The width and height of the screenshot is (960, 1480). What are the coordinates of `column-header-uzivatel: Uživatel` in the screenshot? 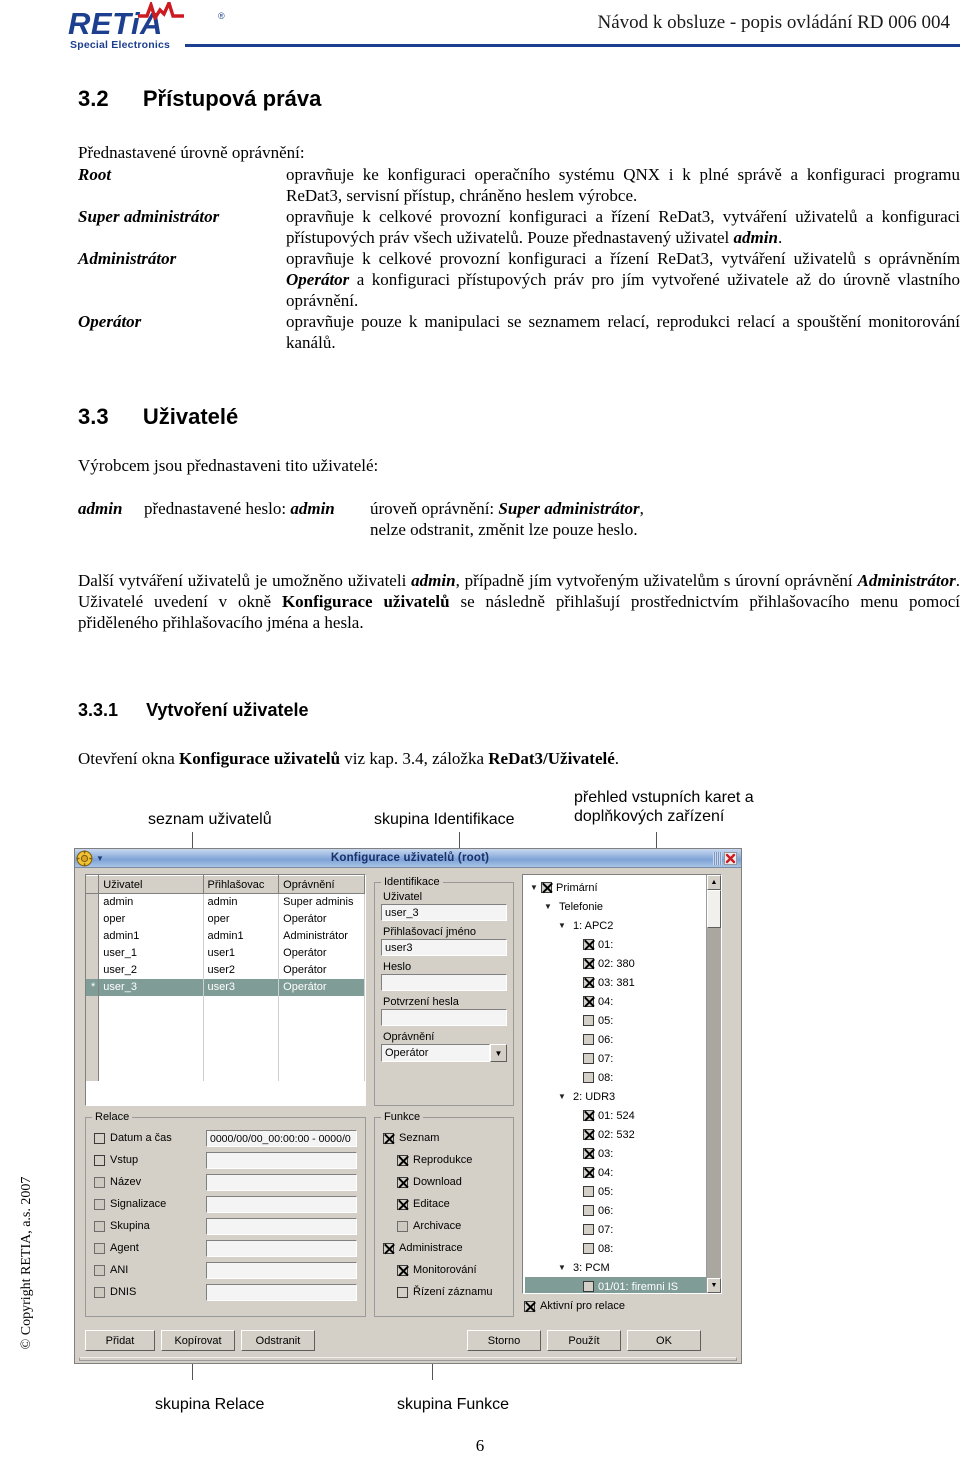 It's located at (151, 884).